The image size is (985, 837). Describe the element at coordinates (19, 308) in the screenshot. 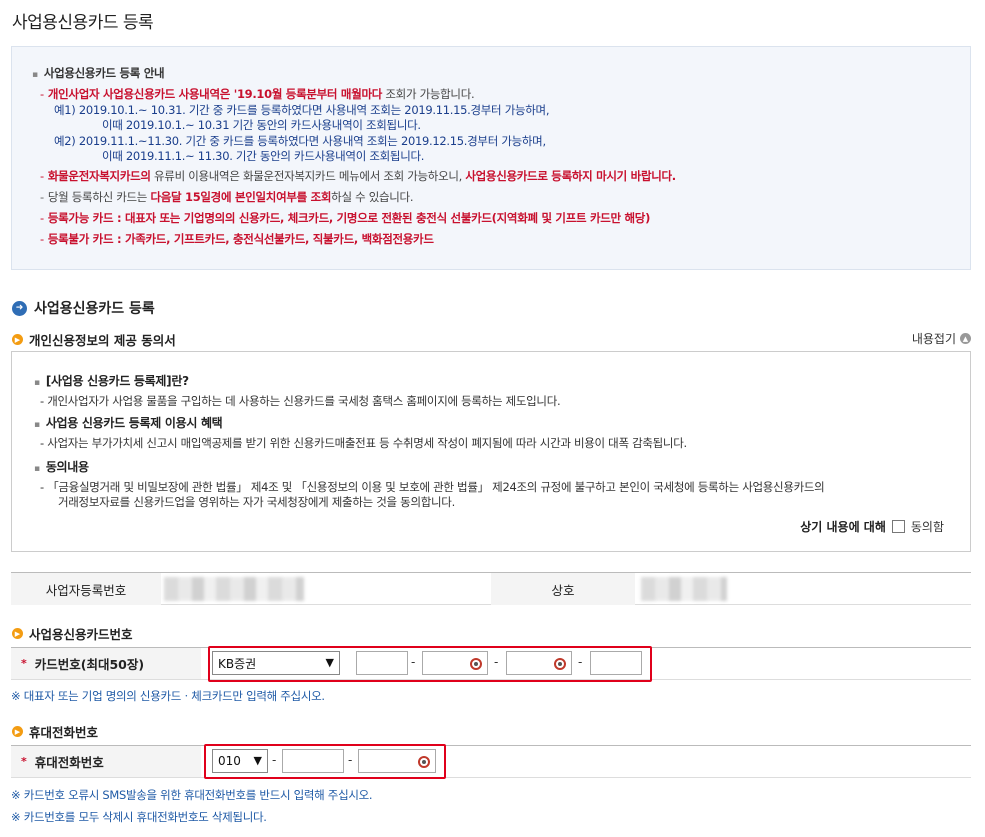

I see `circle-arrow-icon: ➜` at that location.